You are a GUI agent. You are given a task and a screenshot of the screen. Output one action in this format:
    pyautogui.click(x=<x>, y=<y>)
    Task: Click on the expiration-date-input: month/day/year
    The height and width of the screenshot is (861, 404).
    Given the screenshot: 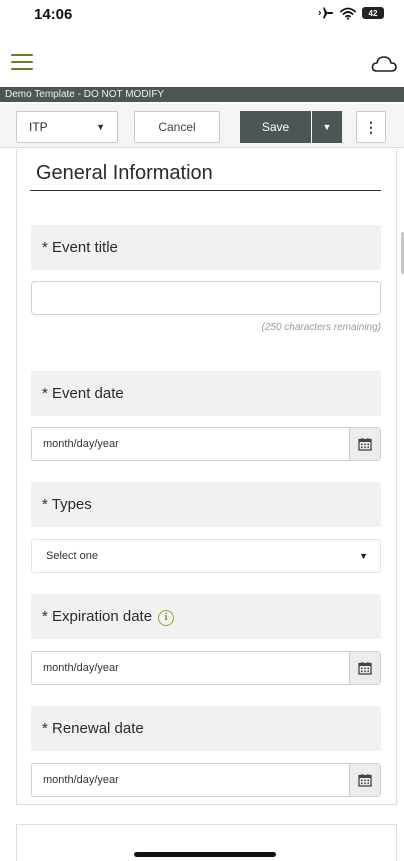 What is the action you would take?
    pyautogui.click(x=206, y=668)
    